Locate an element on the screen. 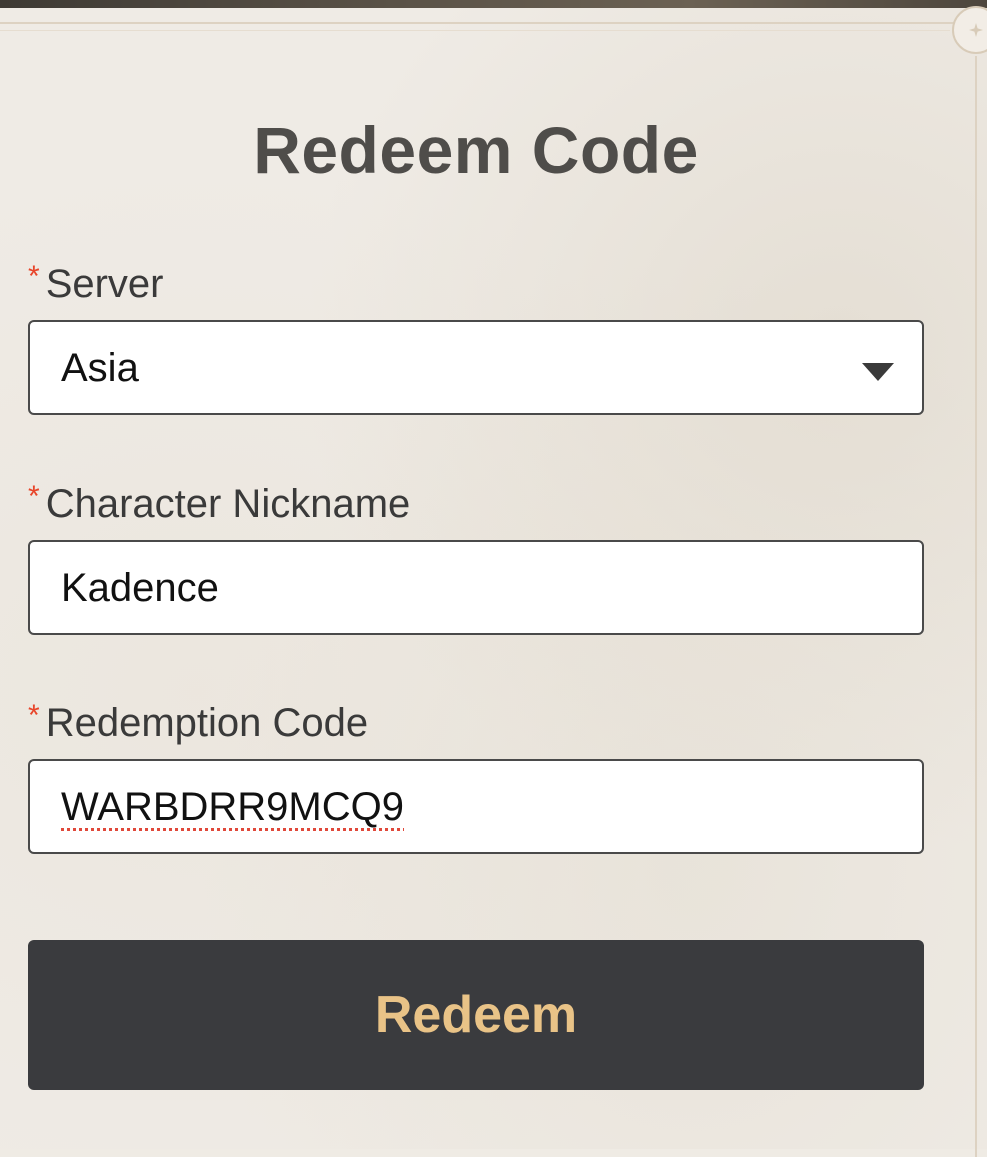  redemption-code-value: WARBDRR9MCQ9 is located at coordinates (232, 807).